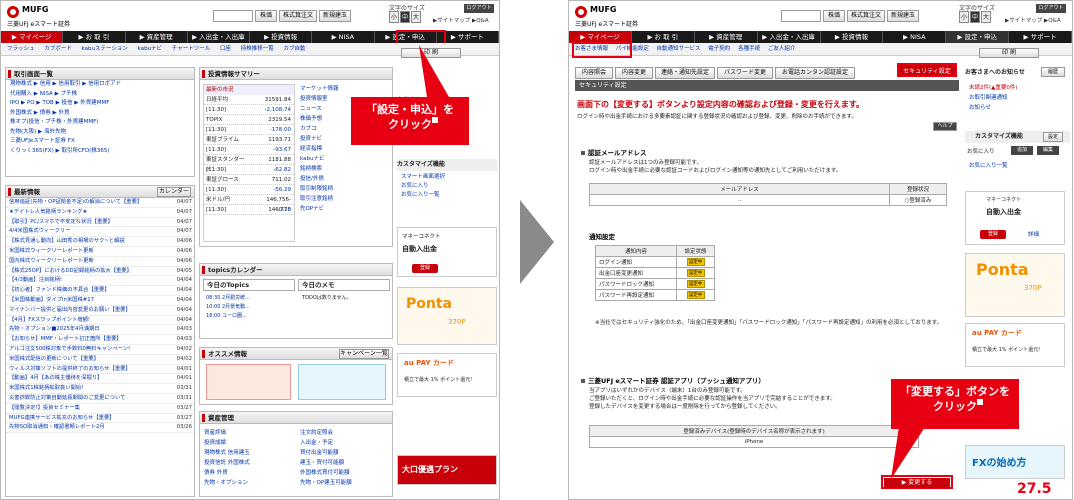  Describe the element at coordinates (100, 272) in the screenshot. I see `news-item: 【株式25OP】におけるDD記録銘柄の拡大【重要】 04/05` at that location.